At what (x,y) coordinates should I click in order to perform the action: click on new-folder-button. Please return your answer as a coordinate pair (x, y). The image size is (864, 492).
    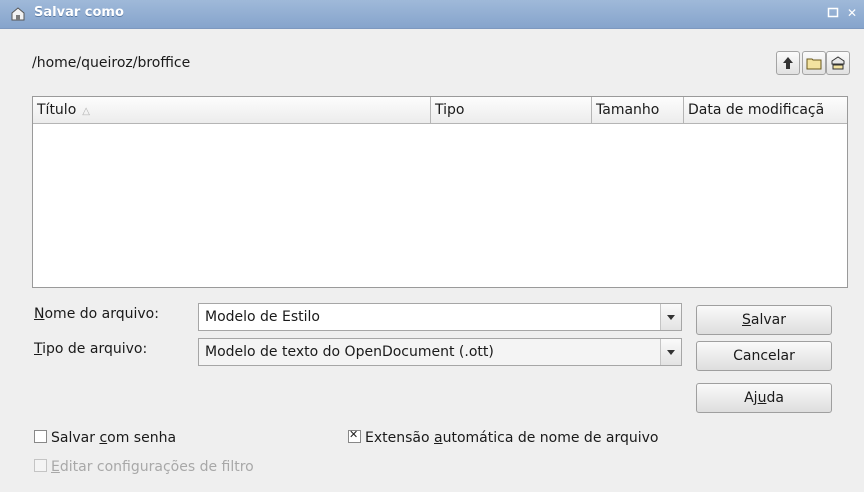
    Looking at the image, I should click on (814, 63).